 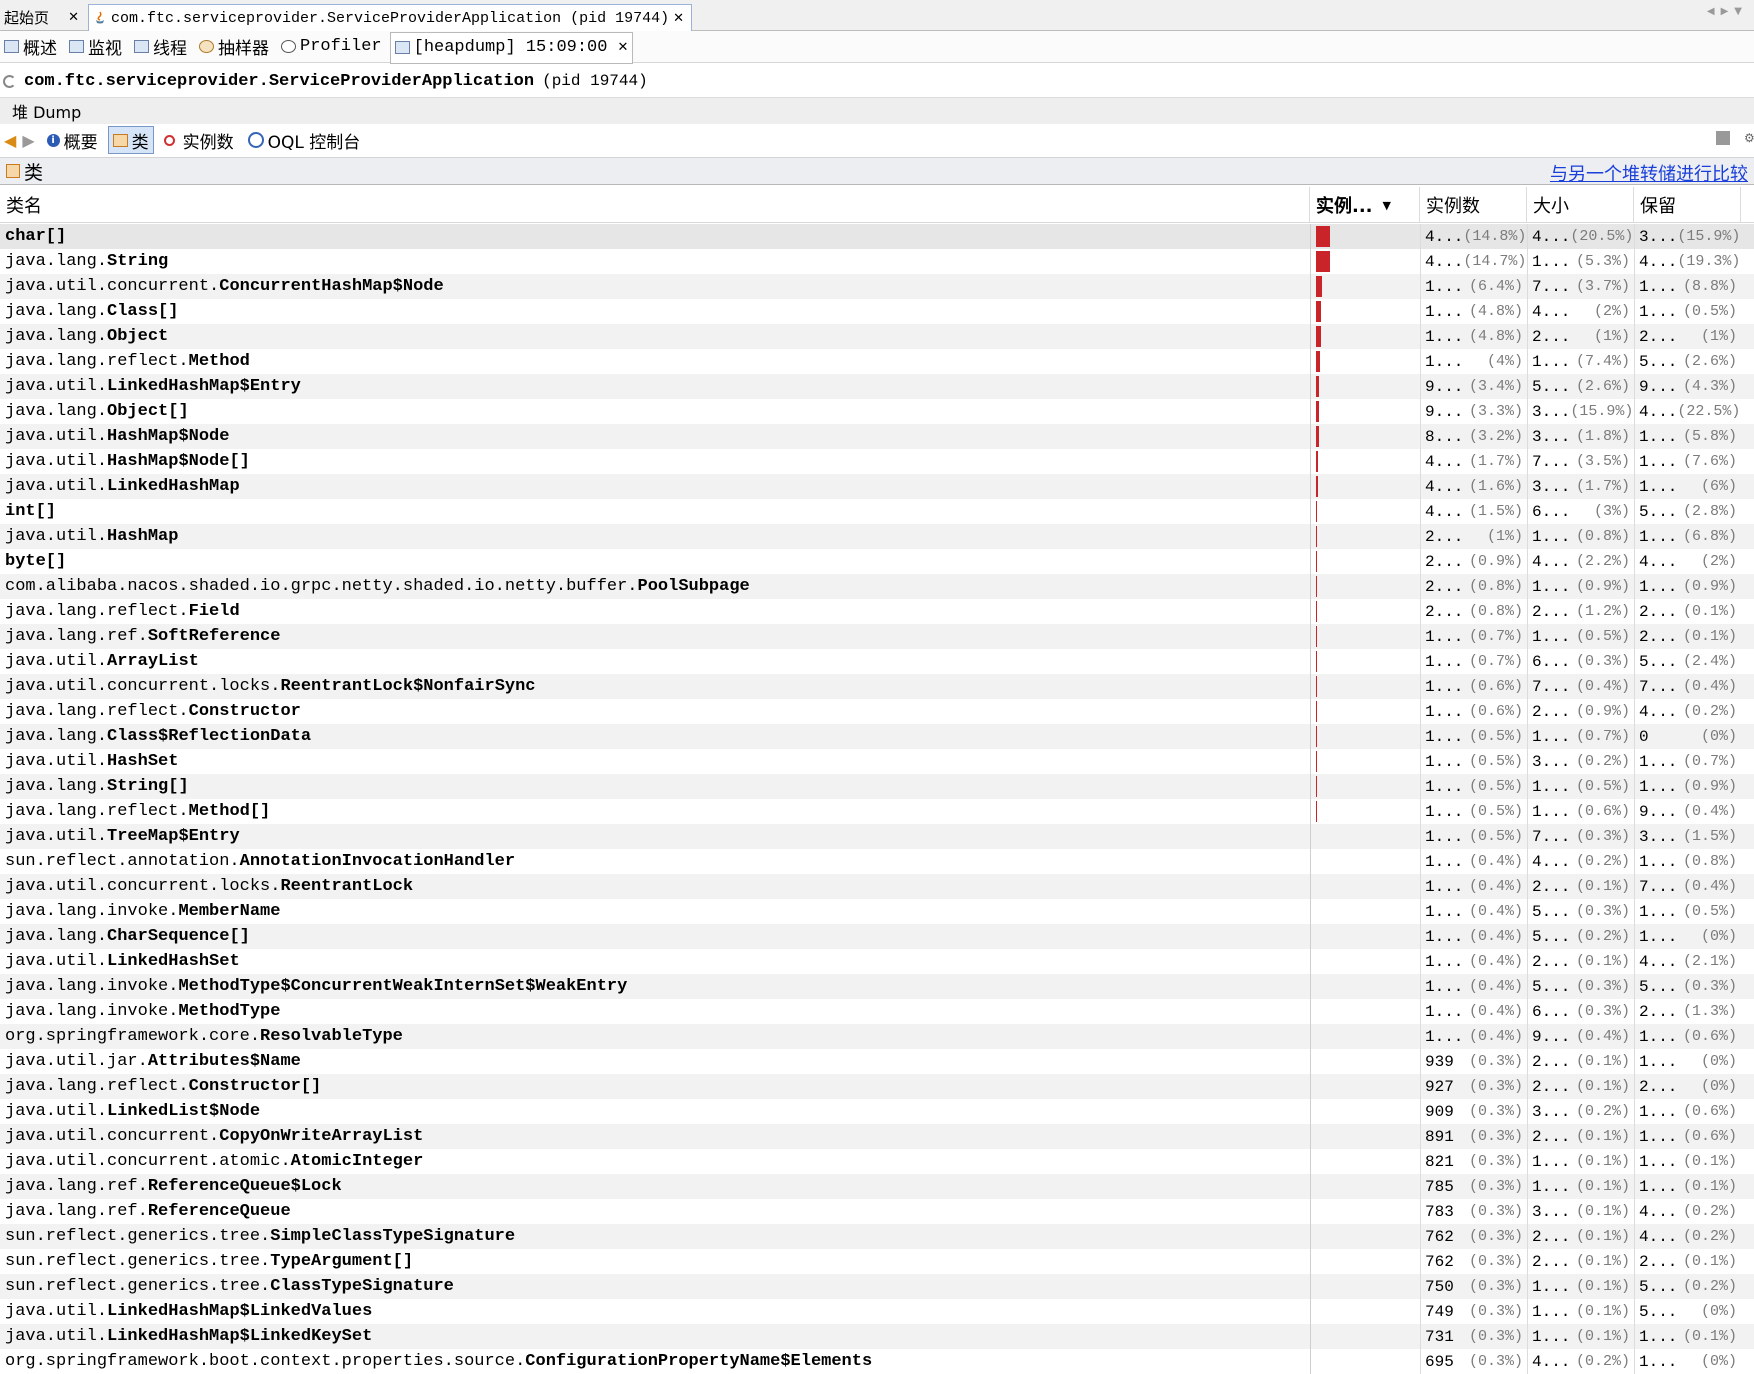 I want to click on summary-button: i 概要, so click(x=72, y=140).